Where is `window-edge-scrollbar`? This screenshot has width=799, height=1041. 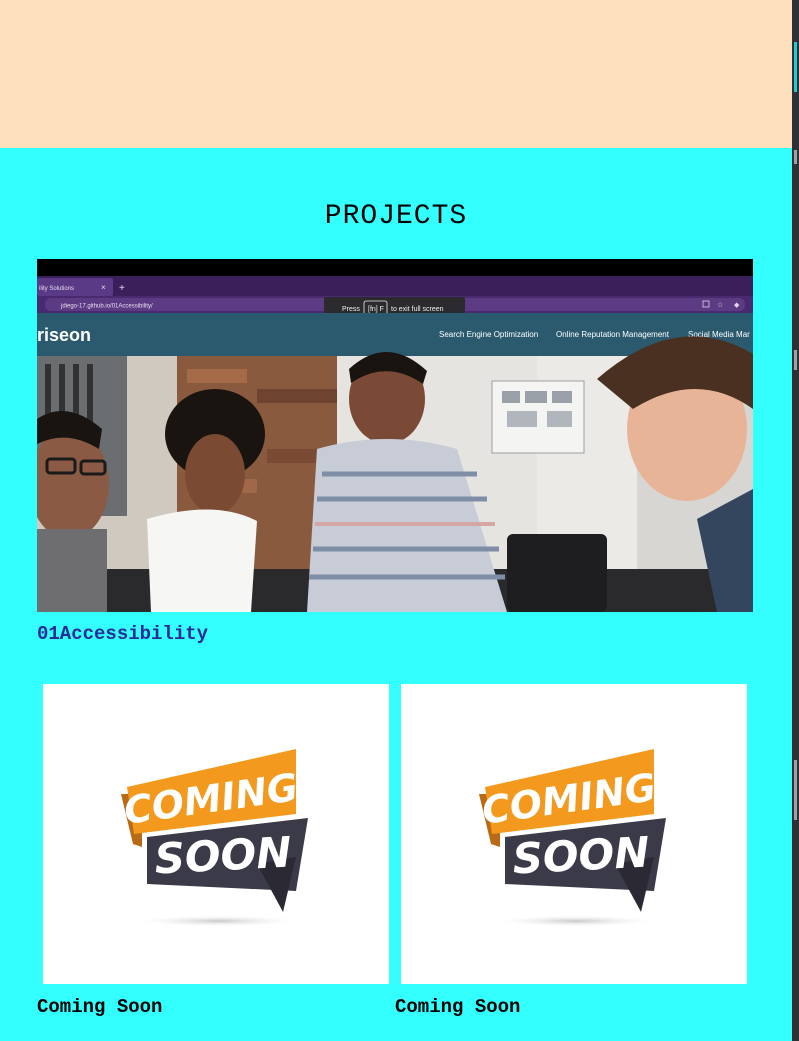 window-edge-scrollbar is located at coordinates (795, 520).